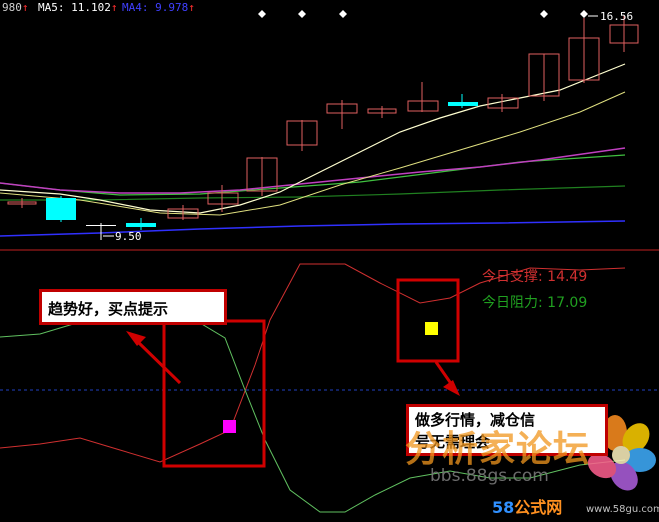 This screenshot has width=659, height=522. I want to click on annotation-arrows, so click(293, 363).